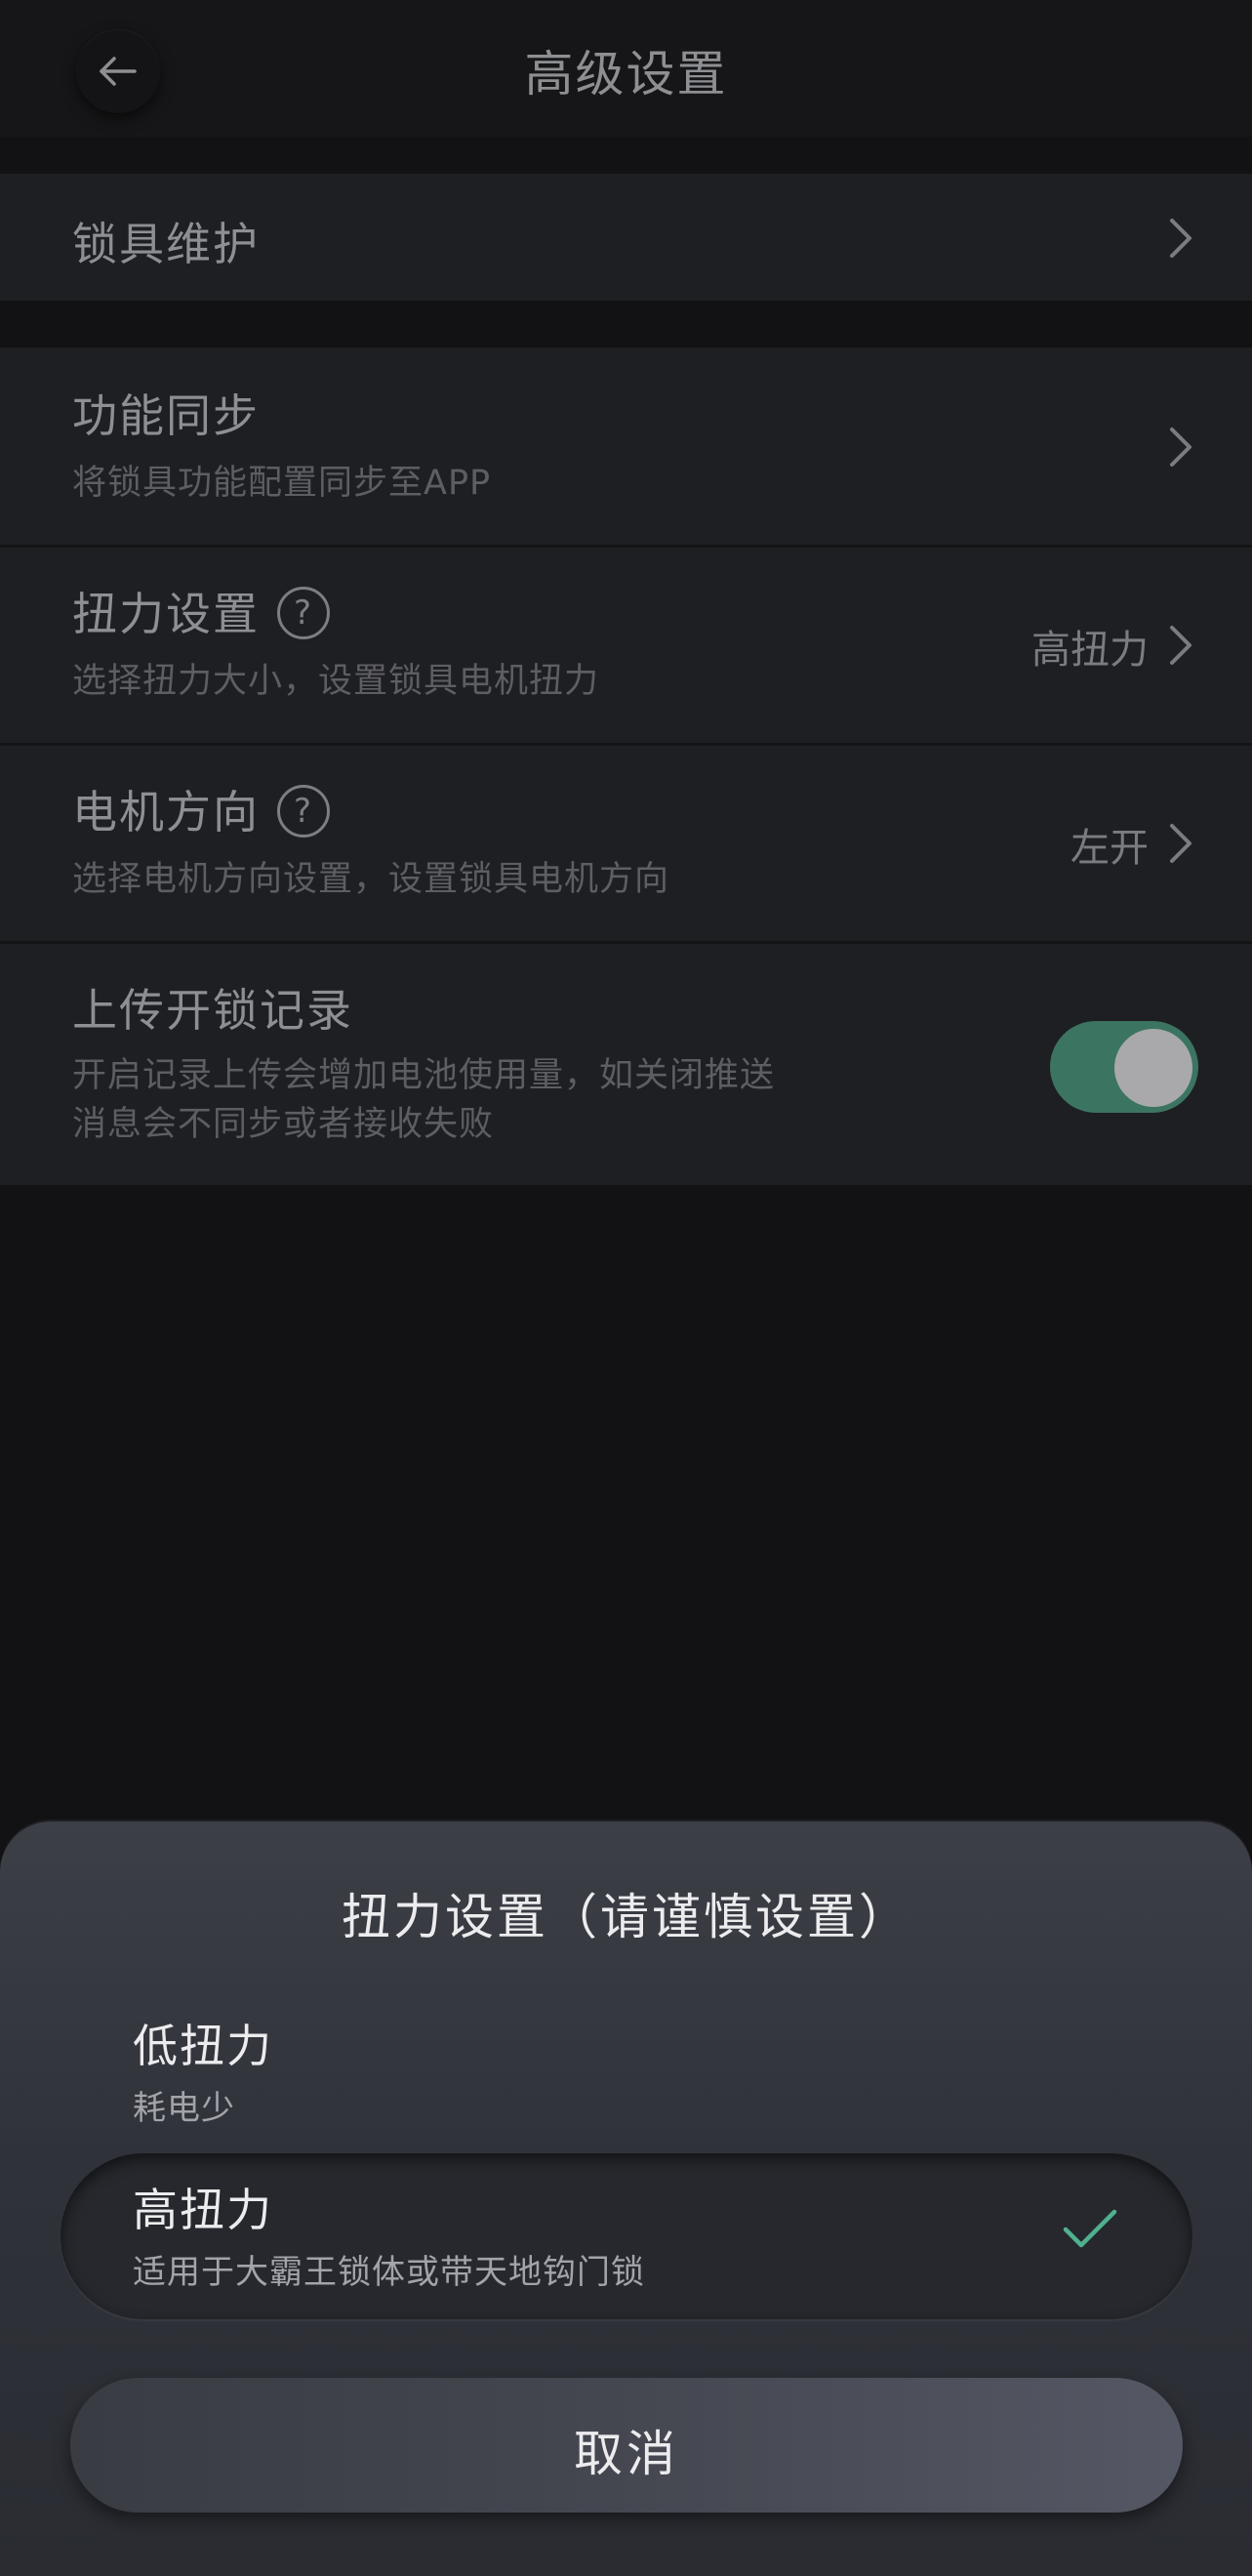 The width and height of the screenshot is (1252, 2576). What do you see at coordinates (203, 2210) in the screenshot?
I see `option-title: 高扭力` at bounding box center [203, 2210].